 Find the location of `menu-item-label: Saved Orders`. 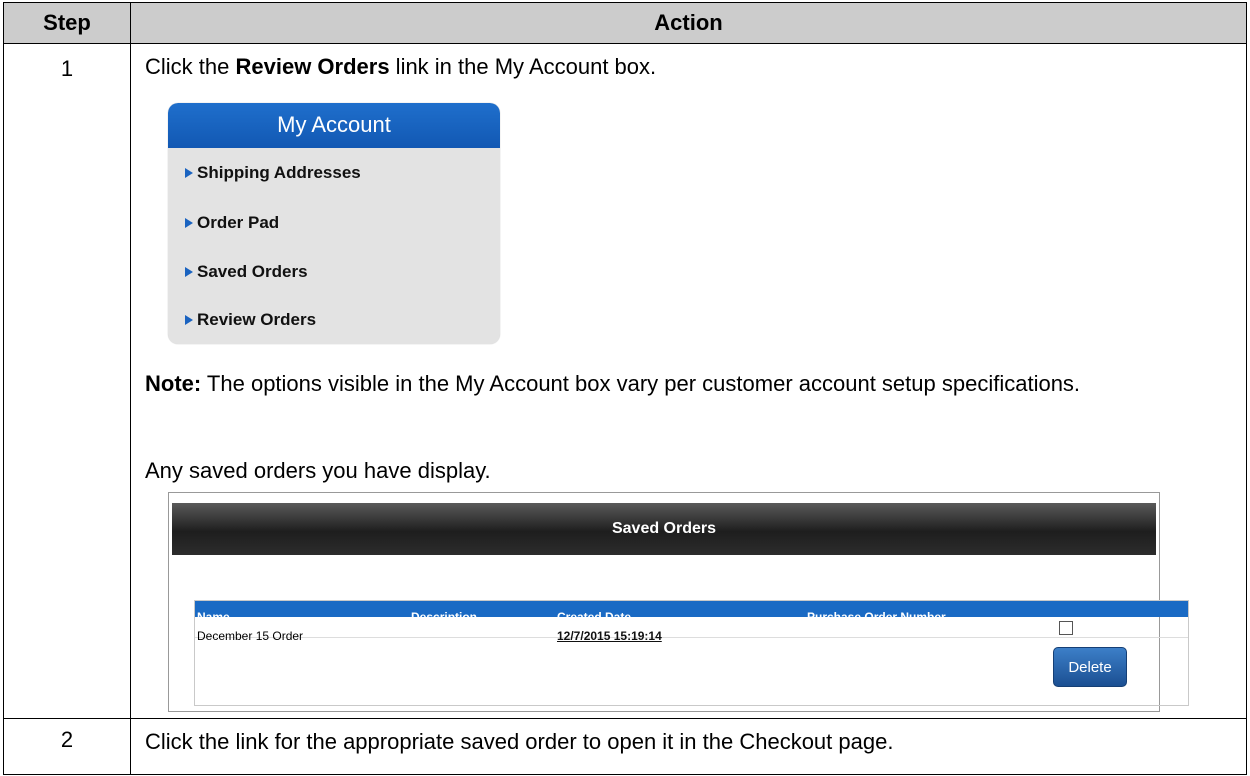

menu-item-label: Saved Orders is located at coordinates (252, 271).